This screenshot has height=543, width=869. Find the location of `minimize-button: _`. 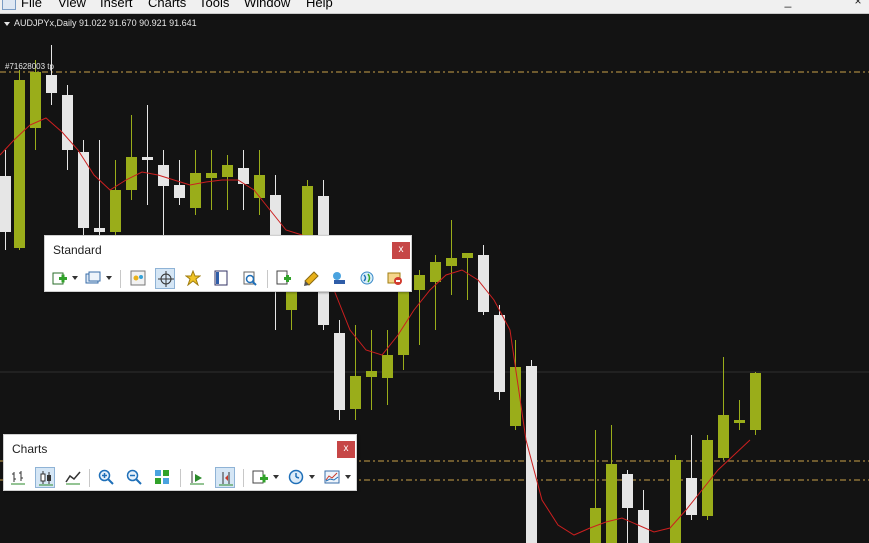

minimize-button: _ is located at coordinates (788, 4).